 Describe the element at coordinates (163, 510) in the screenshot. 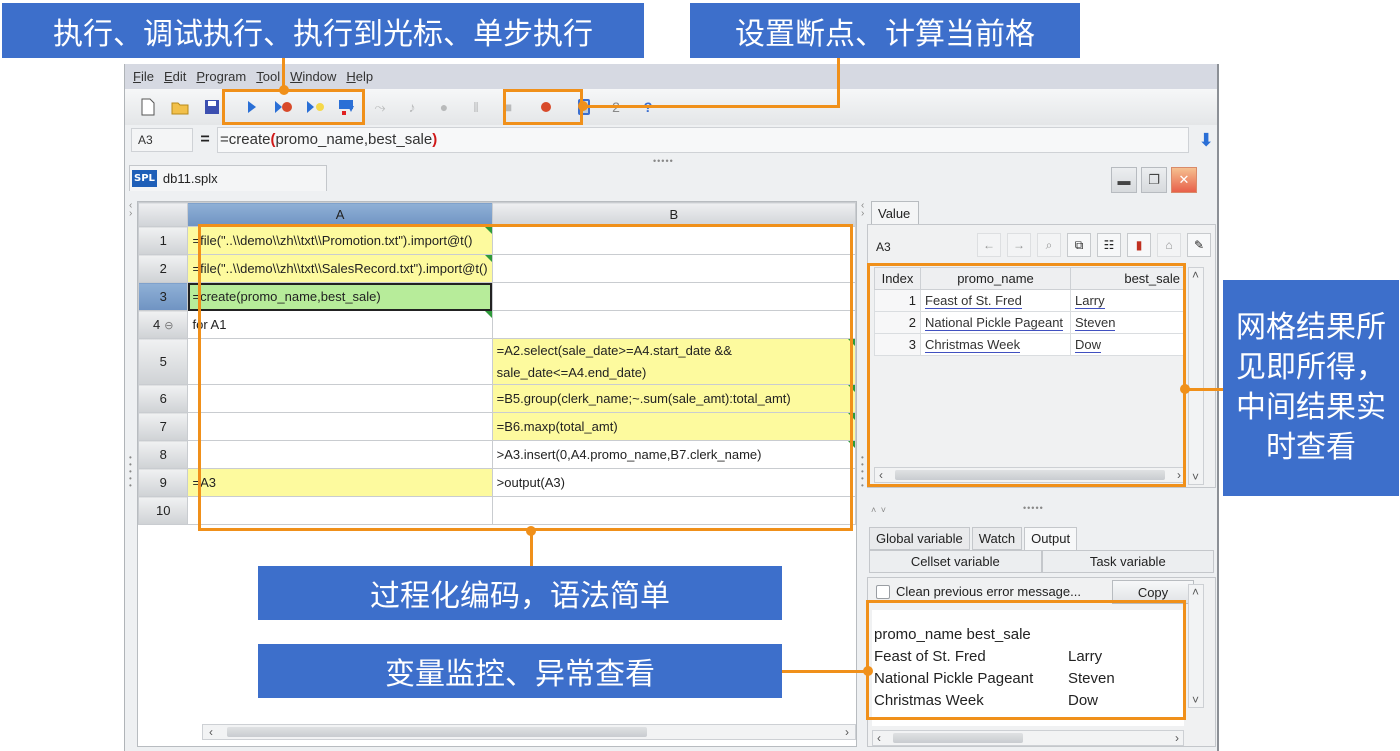

I see `row-header: 10` at that location.